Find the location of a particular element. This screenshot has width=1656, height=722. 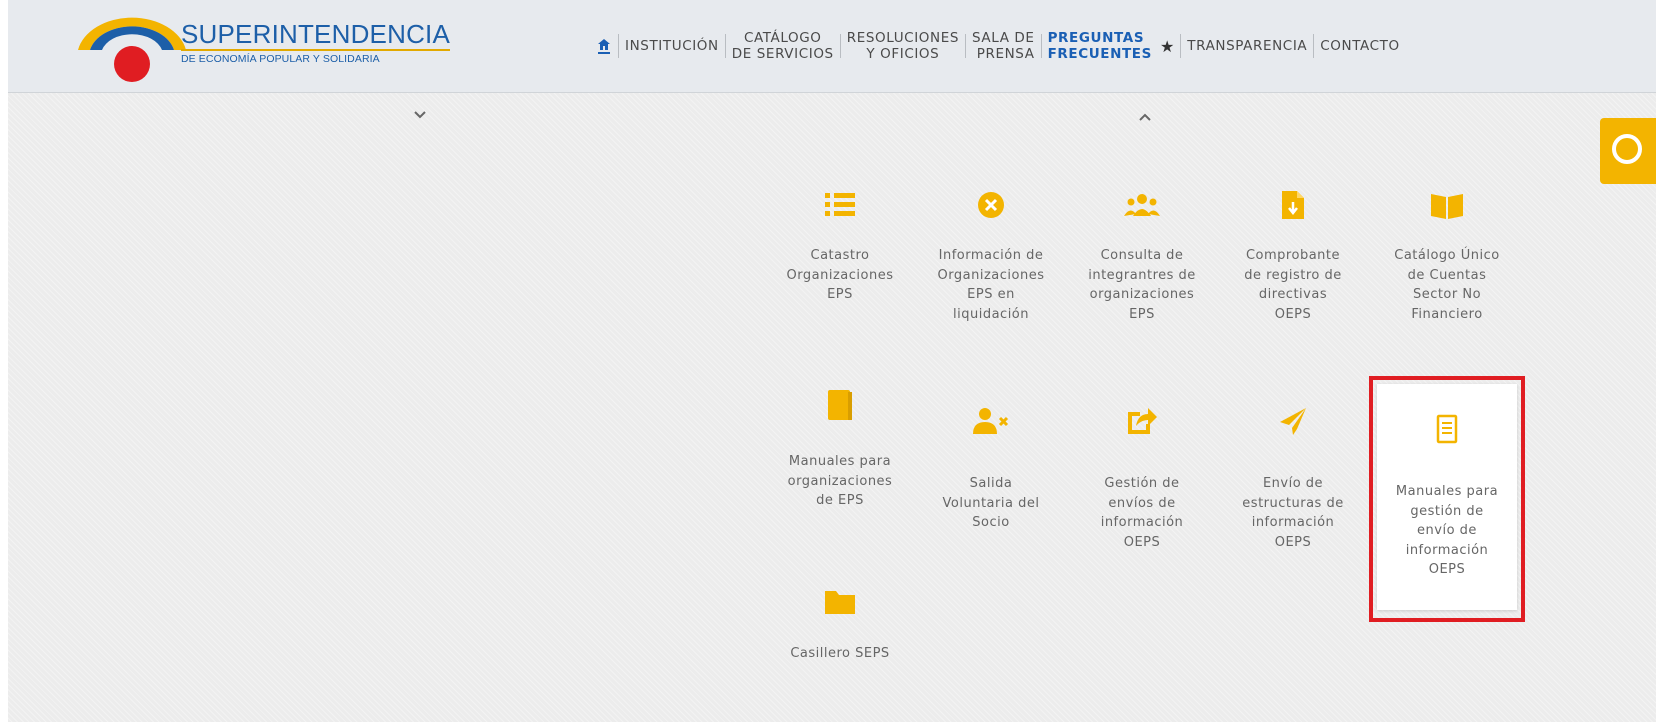

folder-icon is located at coordinates (840, 602).